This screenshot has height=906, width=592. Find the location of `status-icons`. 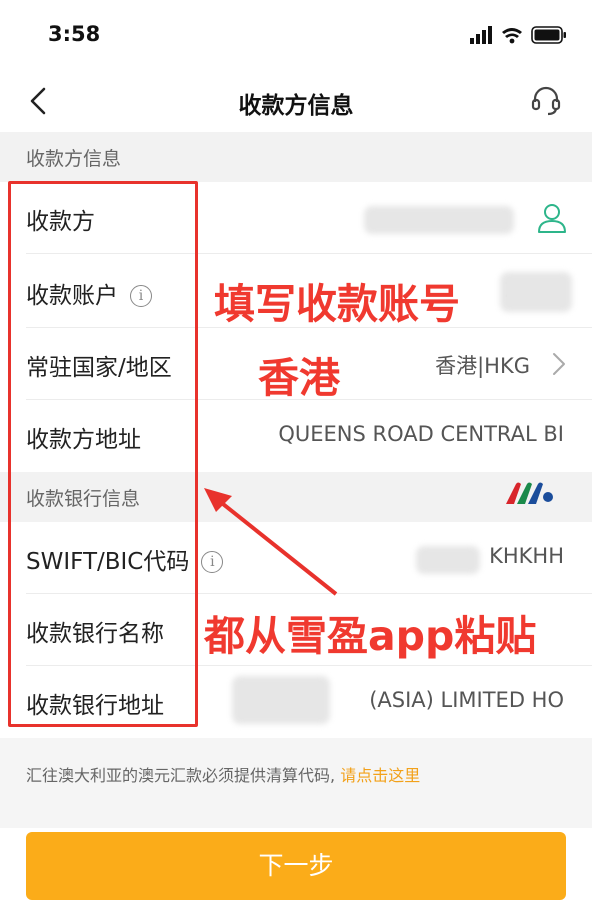

status-icons is located at coordinates (520, 37).